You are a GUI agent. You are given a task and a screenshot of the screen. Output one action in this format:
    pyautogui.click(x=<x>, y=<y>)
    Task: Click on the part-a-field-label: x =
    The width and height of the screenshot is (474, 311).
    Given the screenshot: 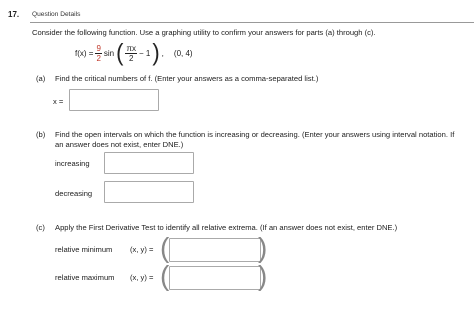 What is the action you would take?
    pyautogui.click(x=58, y=101)
    